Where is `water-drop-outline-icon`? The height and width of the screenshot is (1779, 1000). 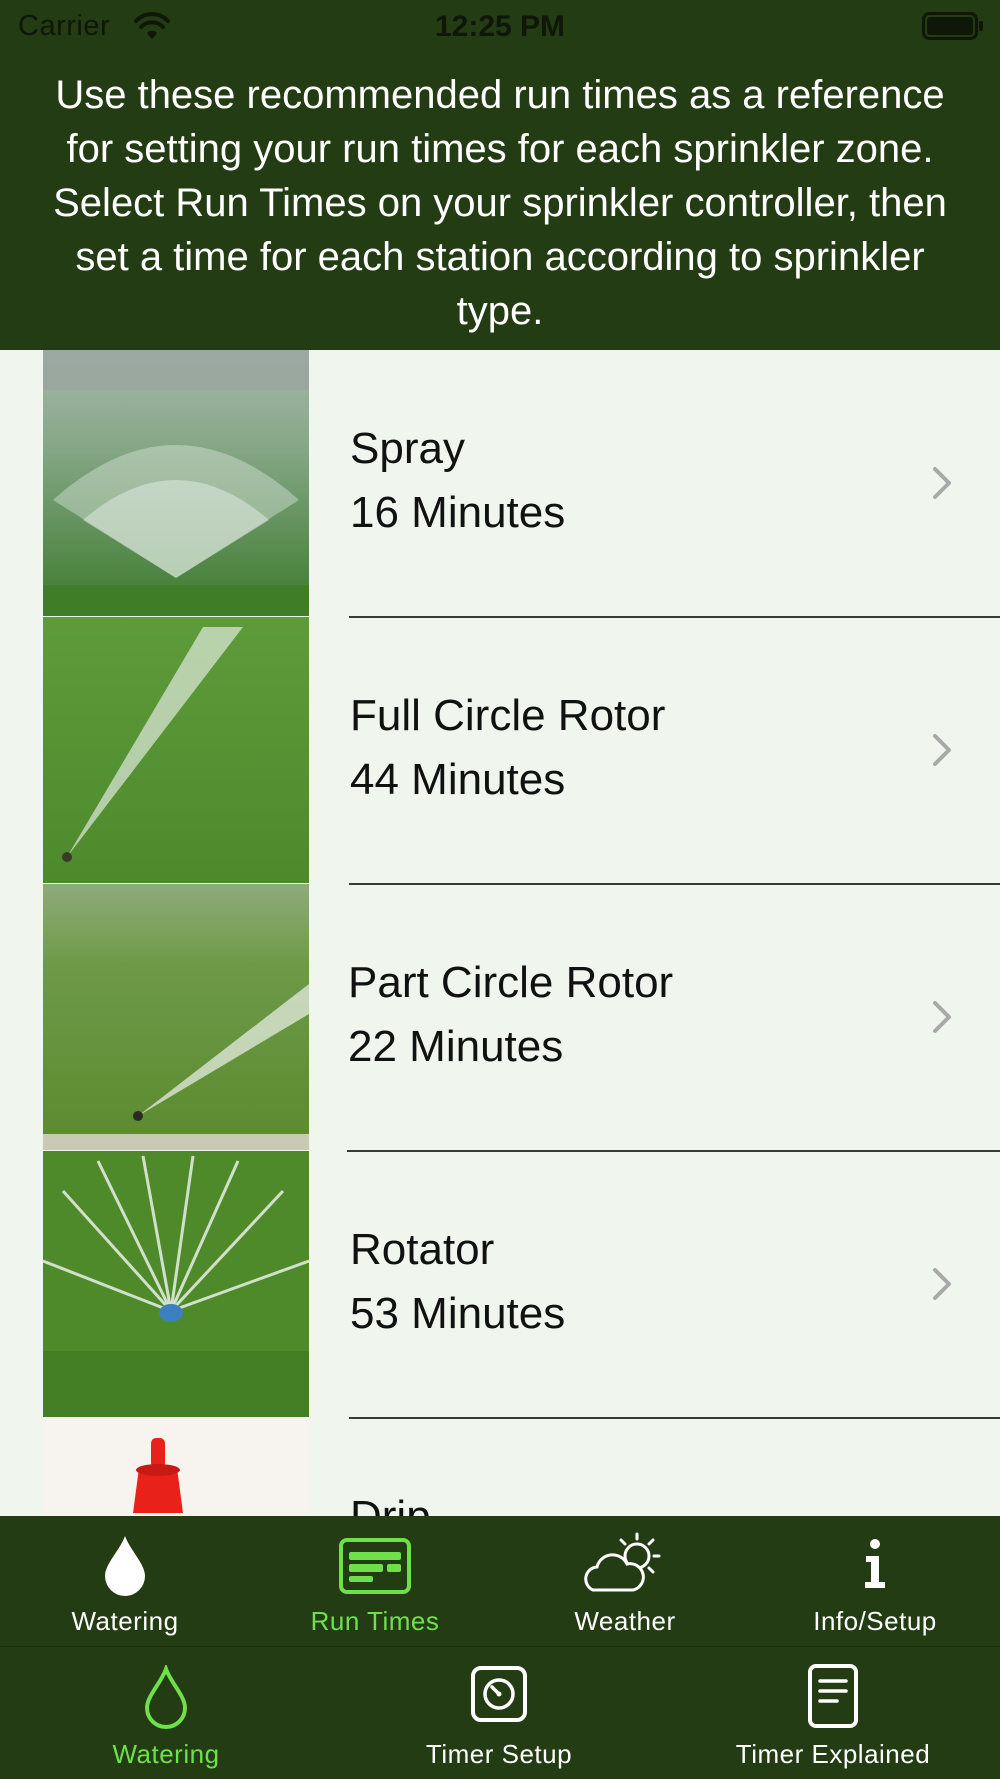
water-drop-outline-icon is located at coordinates (166, 1697).